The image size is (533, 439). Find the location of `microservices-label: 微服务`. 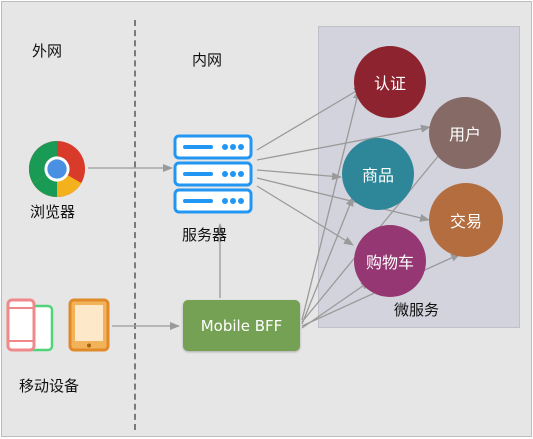

microservices-label: 微服务 is located at coordinates (417, 310).